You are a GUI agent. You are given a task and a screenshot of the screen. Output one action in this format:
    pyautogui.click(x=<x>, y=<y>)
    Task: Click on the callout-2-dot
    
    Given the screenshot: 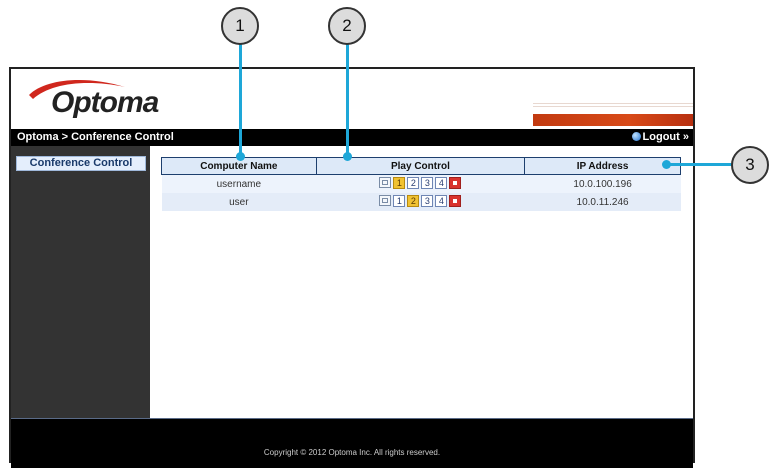 What is the action you would take?
    pyautogui.click(x=347, y=156)
    